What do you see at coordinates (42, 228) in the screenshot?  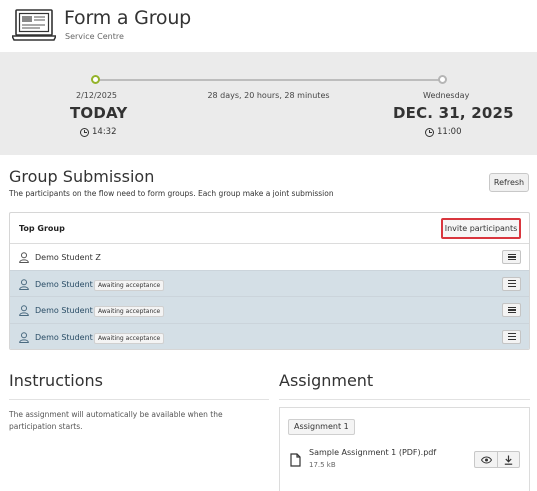 I see `group-name: Top Group` at bounding box center [42, 228].